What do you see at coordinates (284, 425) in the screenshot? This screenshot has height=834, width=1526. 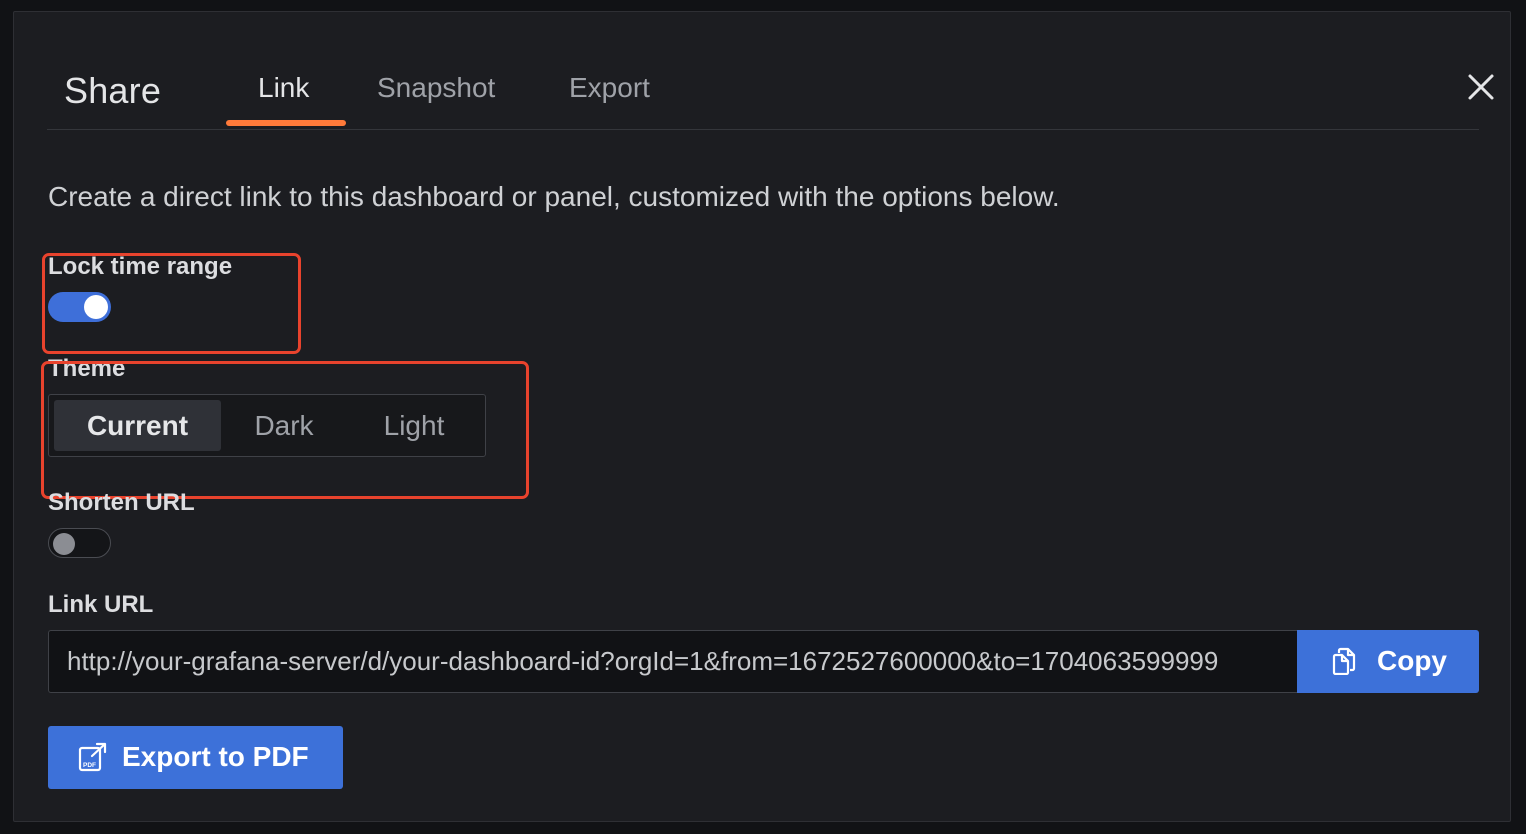 I see `theme-option-dark: Dark` at bounding box center [284, 425].